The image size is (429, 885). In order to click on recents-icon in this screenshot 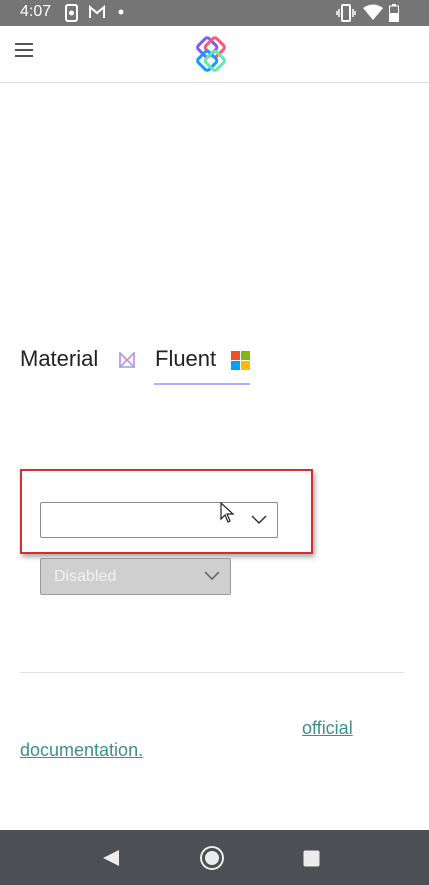, I will do `click(311, 858)`.